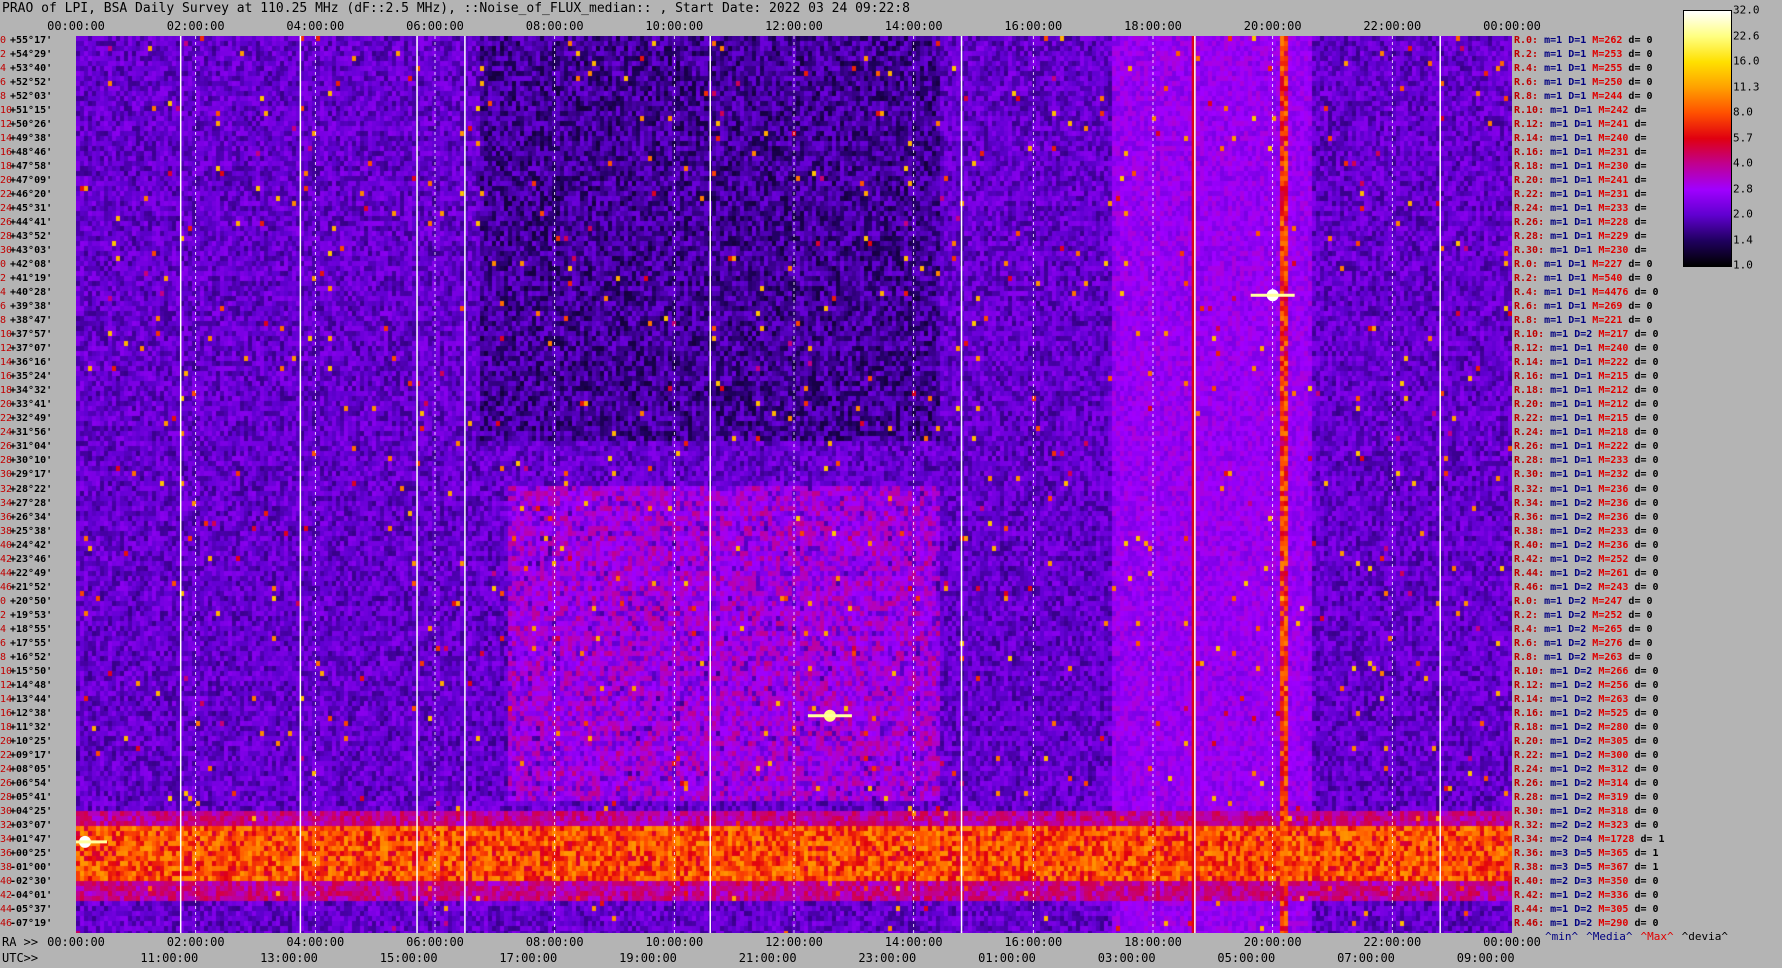  What do you see at coordinates (31, 209) in the screenshot?
I see `declination-value: +45°31'` at bounding box center [31, 209].